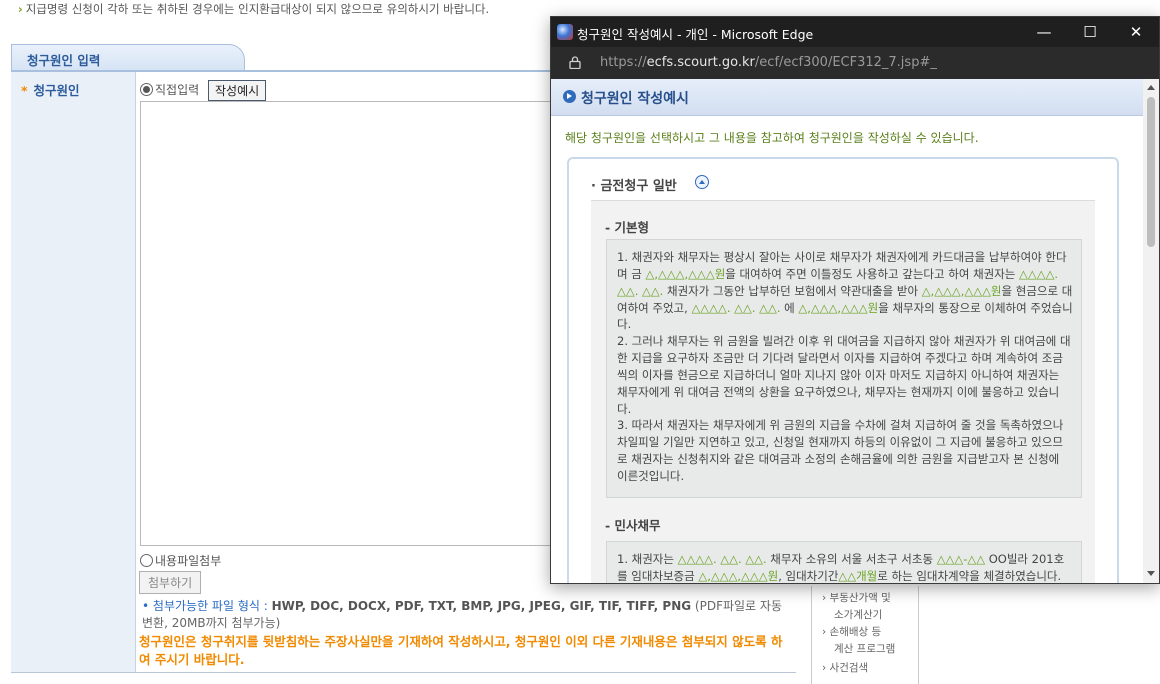  I want to click on side-link-label: 사건검색, so click(849, 668).